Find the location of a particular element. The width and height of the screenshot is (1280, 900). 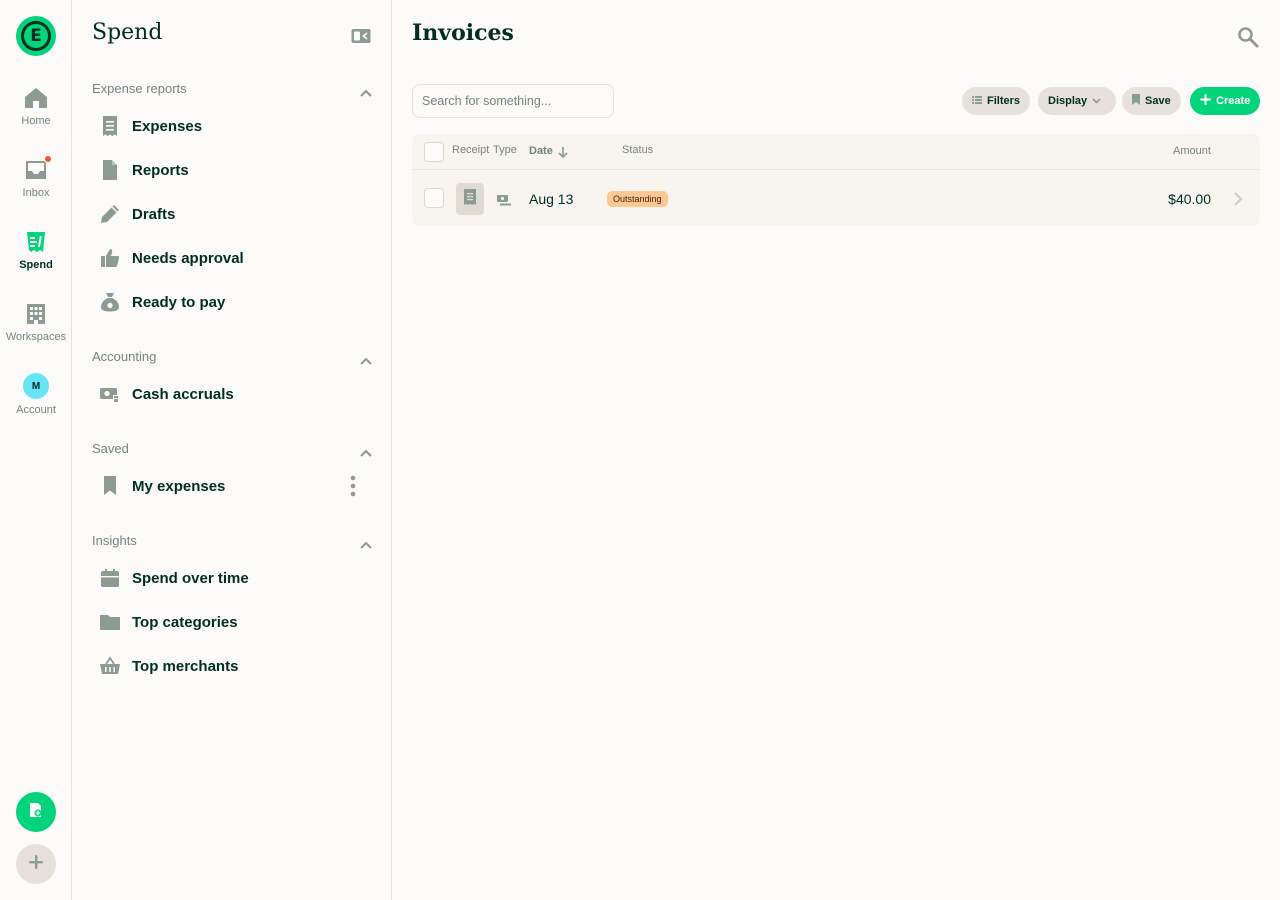

column-header-receipt: Receipt is located at coordinates (470, 150).